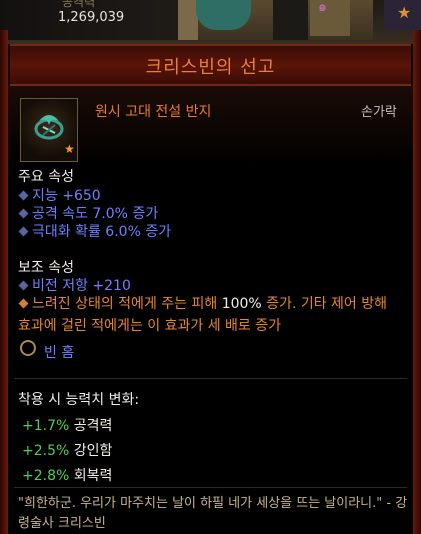  I want to click on stat-change-row: +2.8% 회복력, so click(67, 476).